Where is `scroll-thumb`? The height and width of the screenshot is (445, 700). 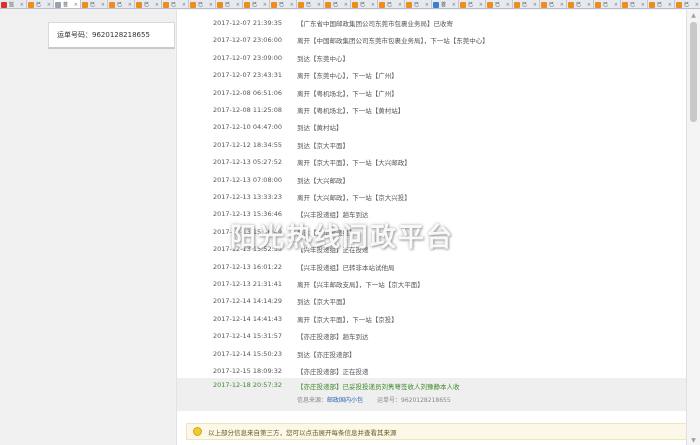 scroll-thumb is located at coordinates (693, 72).